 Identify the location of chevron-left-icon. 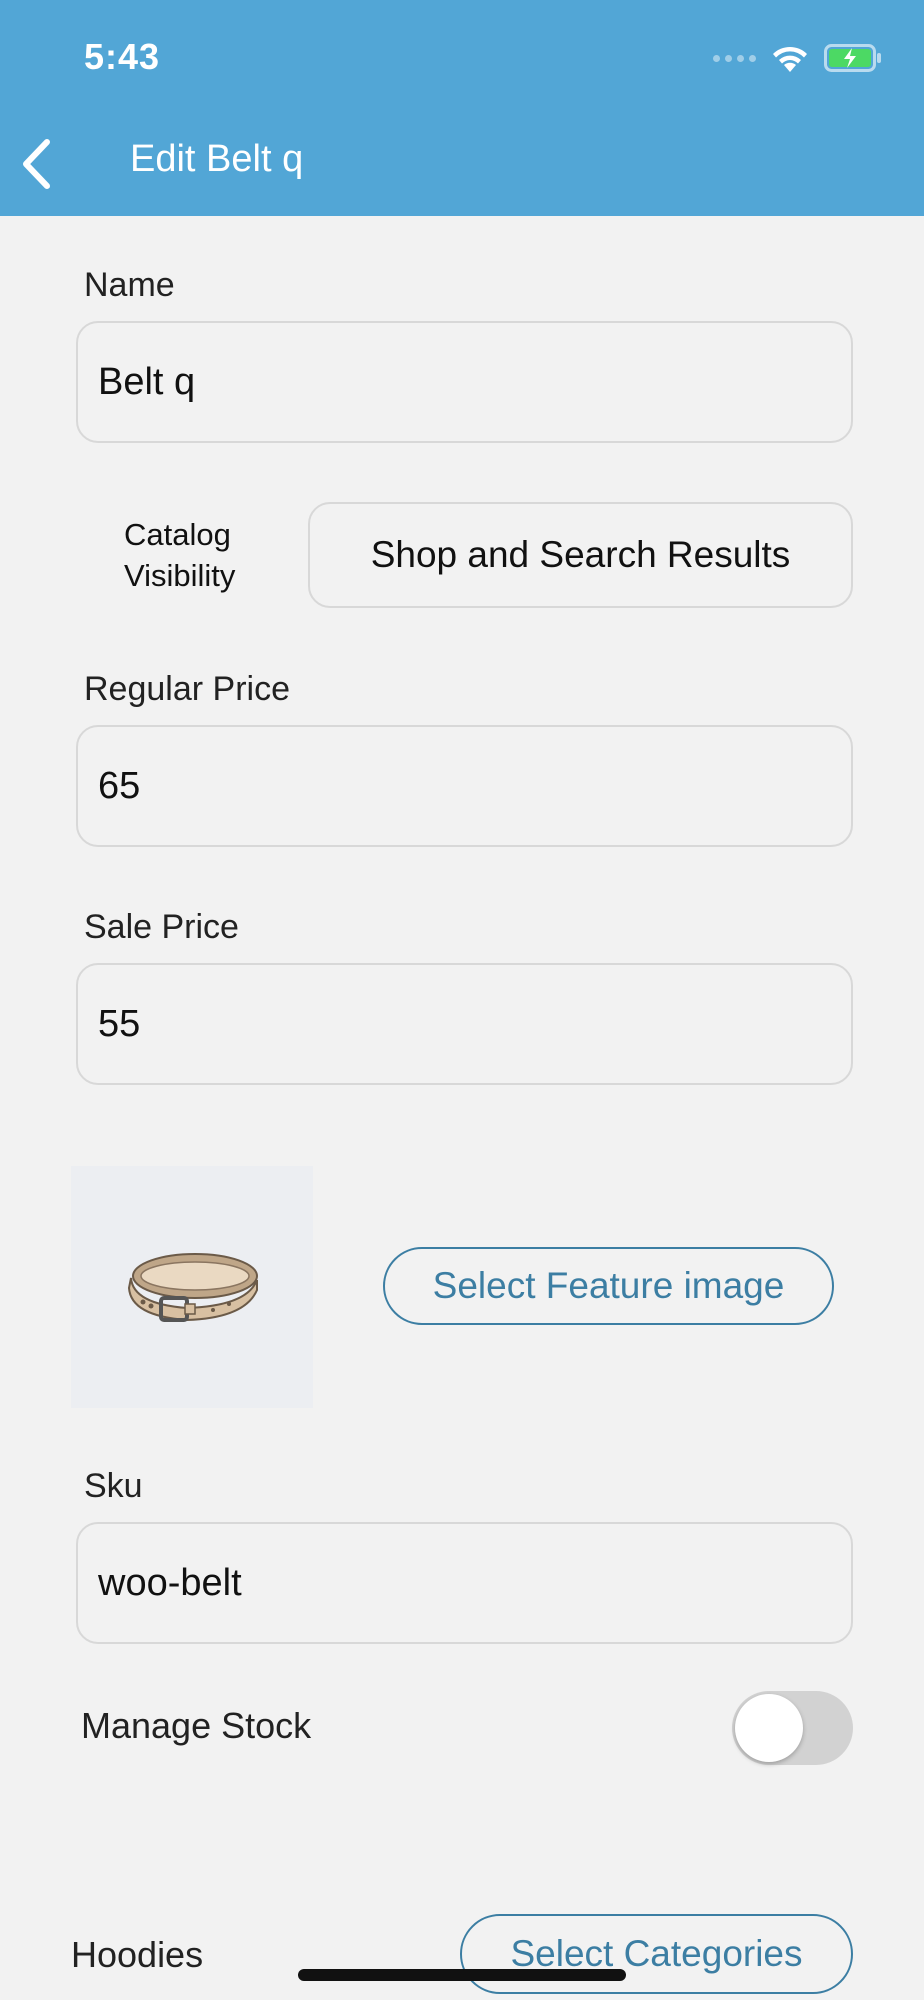
(36, 164).